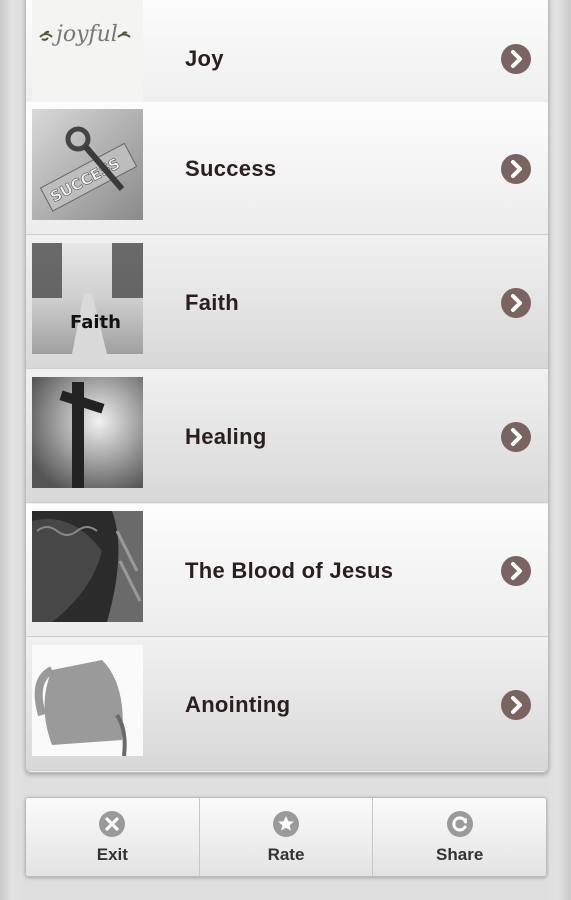 Image resolution: width=571 pixels, height=900 pixels. What do you see at coordinates (238, 704) in the screenshot?
I see `list-item-label: Anointing` at bounding box center [238, 704].